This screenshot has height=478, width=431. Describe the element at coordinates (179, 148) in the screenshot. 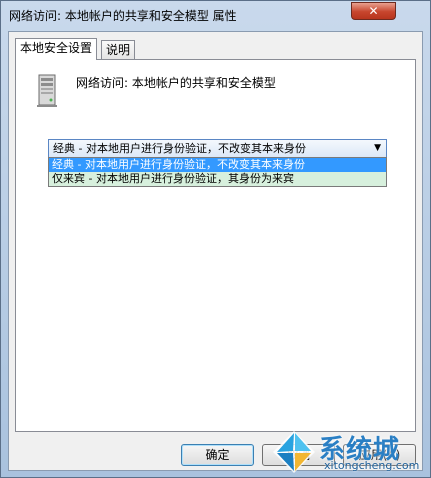

I see `select-value: 经典 - 对本地用户进行身份验证，不改变其本来身份` at that location.